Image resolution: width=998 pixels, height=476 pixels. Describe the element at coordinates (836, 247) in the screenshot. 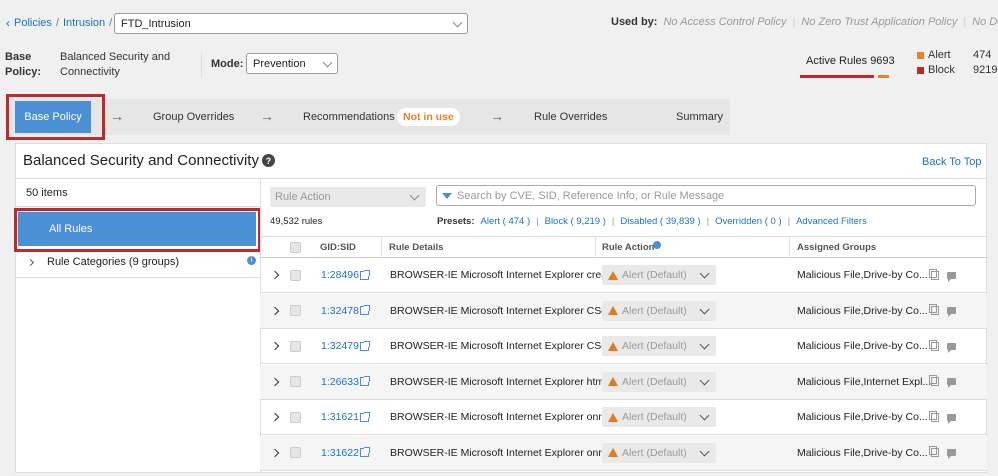

I see `header-groups: Assigned Groups` at that location.